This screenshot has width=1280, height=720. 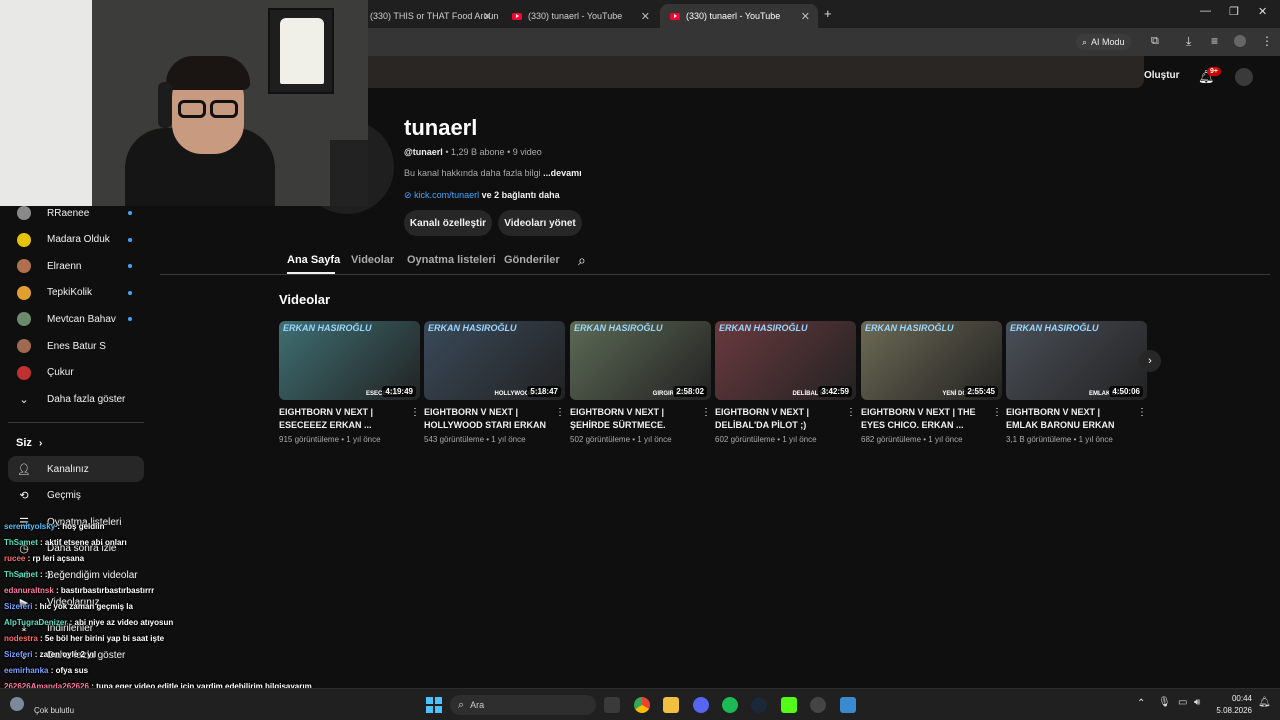 What do you see at coordinates (931, 360) in the screenshot?
I see `video-thumbnail: ERKAN HASIROĞLU YENİ DÖVME 2:55:45` at bounding box center [931, 360].